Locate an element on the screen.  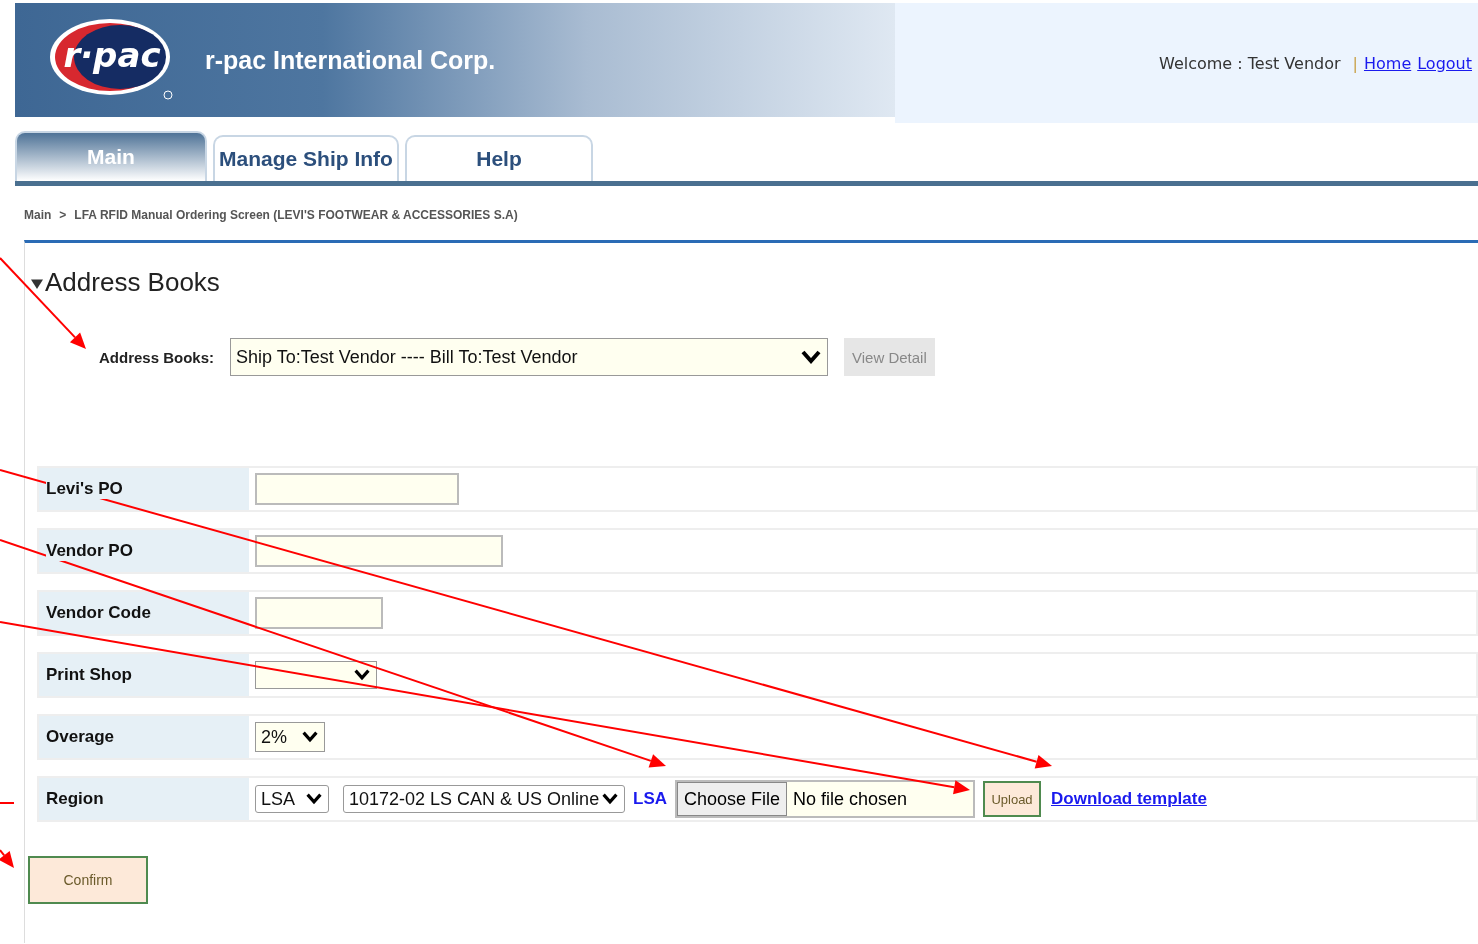
file-field: Choose File No file chosen is located at coordinates (825, 799).